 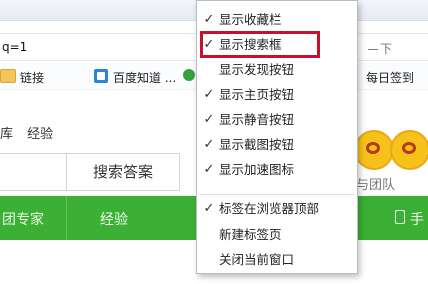 What do you see at coordinates (32, 77) in the screenshot?
I see `bookmark-links: 链接` at bounding box center [32, 77].